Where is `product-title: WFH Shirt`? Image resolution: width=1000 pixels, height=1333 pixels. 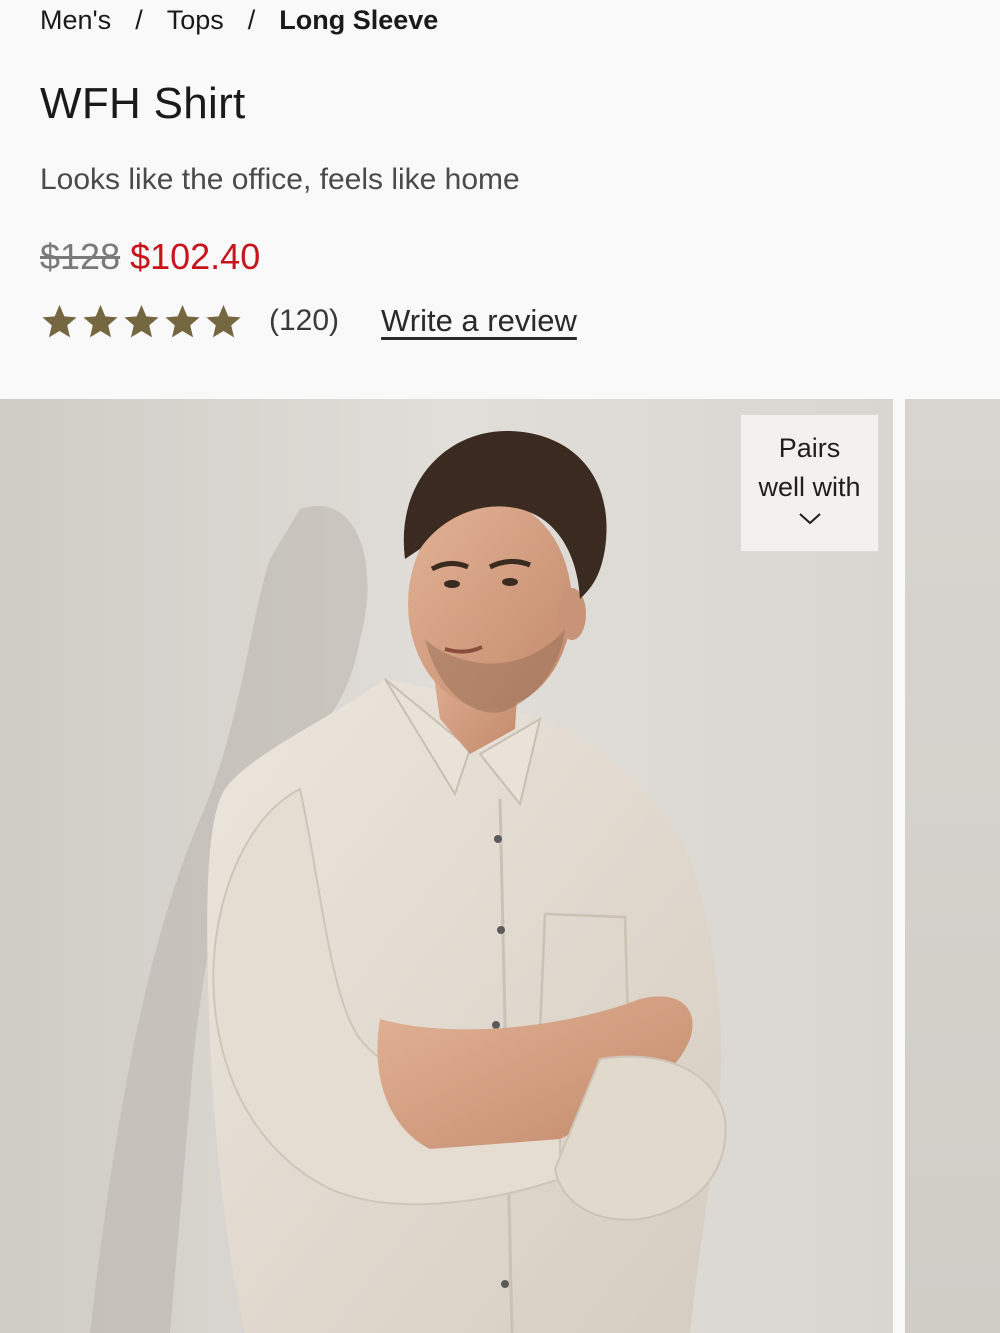 product-title: WFH Shirt is located at coordinates (143, 103).